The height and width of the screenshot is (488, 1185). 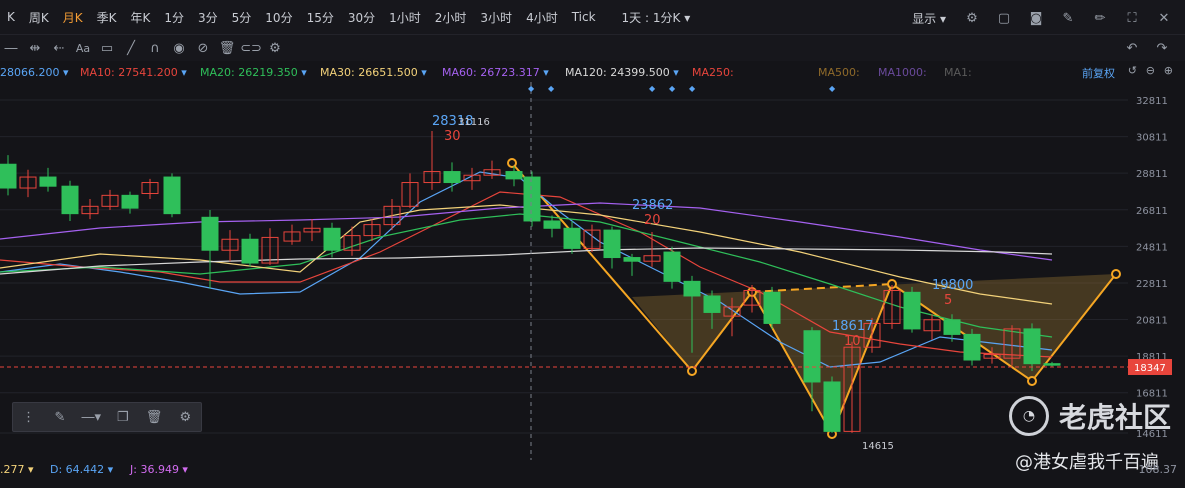 I want to click on period-tab: 5分, so click(x=242, y=17).